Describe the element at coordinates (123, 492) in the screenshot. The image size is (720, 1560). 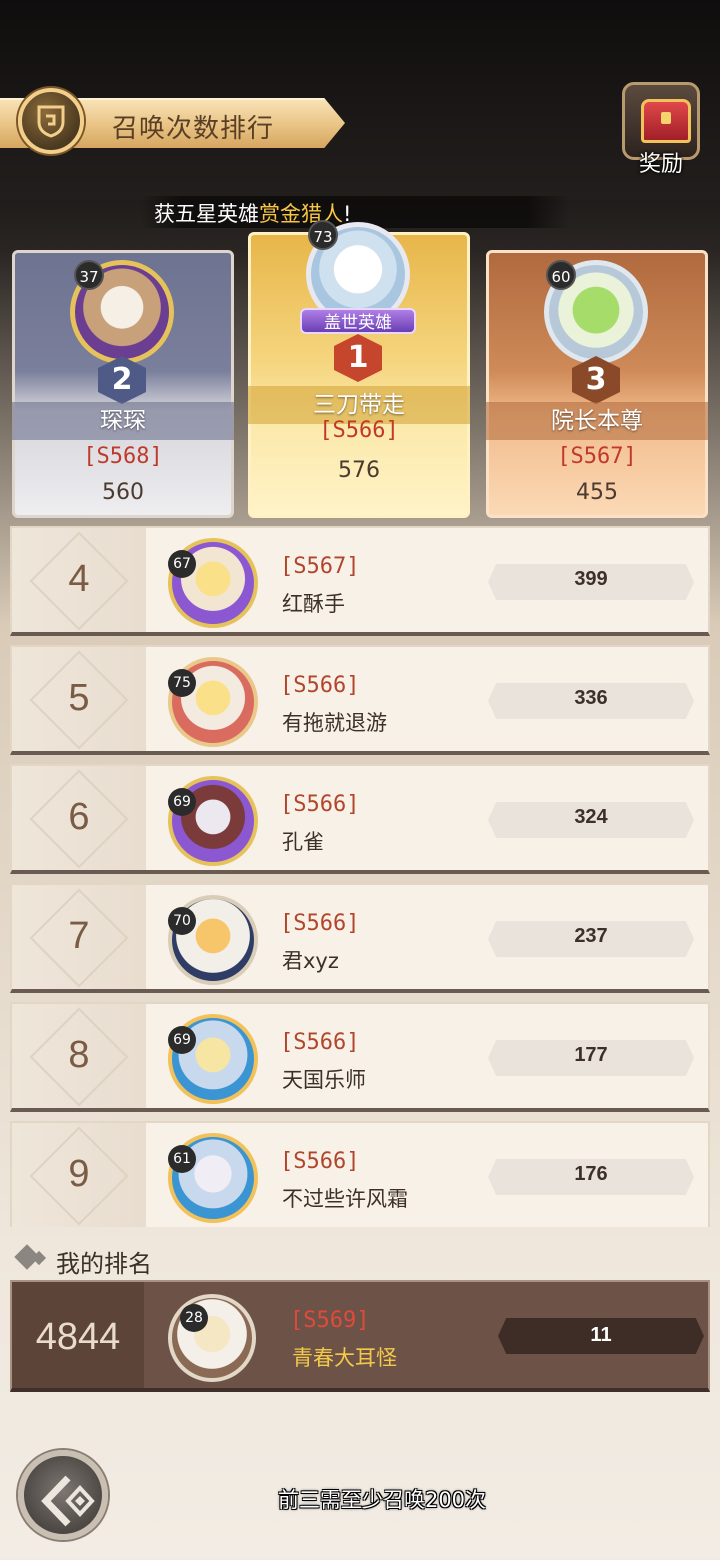
I see `summon-count: 560` at that location.